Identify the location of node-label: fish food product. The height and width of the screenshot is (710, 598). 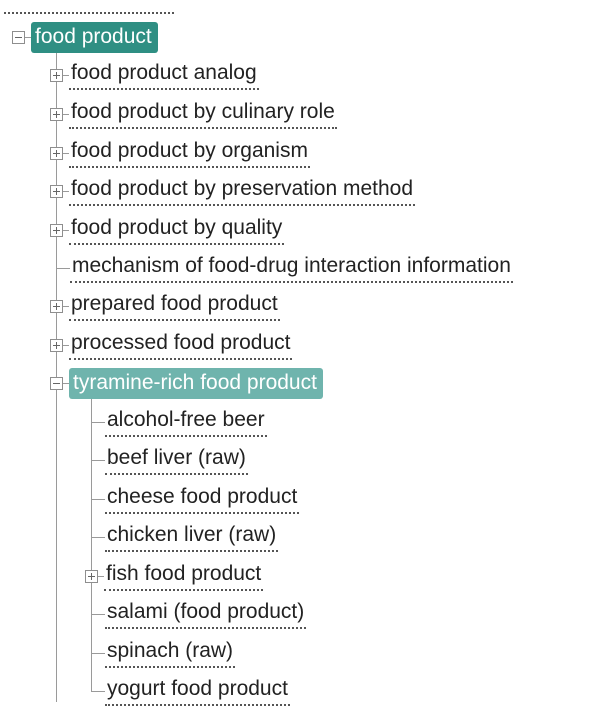
(184, 576).